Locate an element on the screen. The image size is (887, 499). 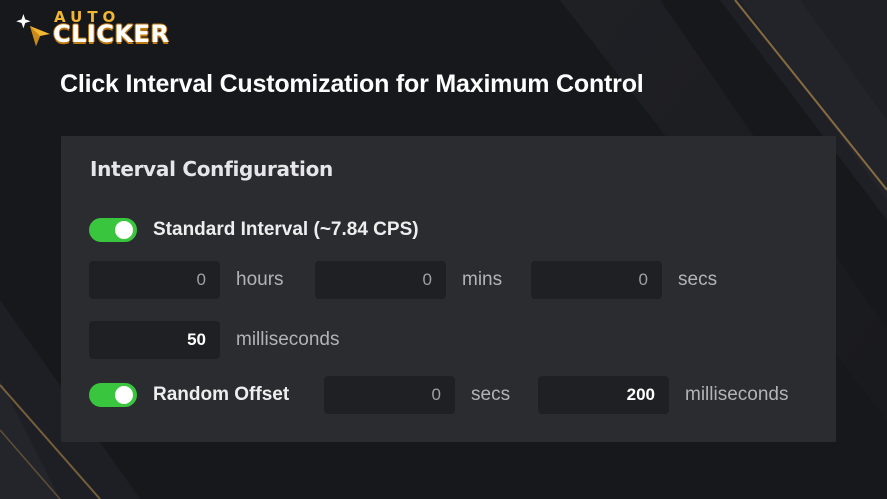
hours-input: 0 is located at coordinates (154, 280).